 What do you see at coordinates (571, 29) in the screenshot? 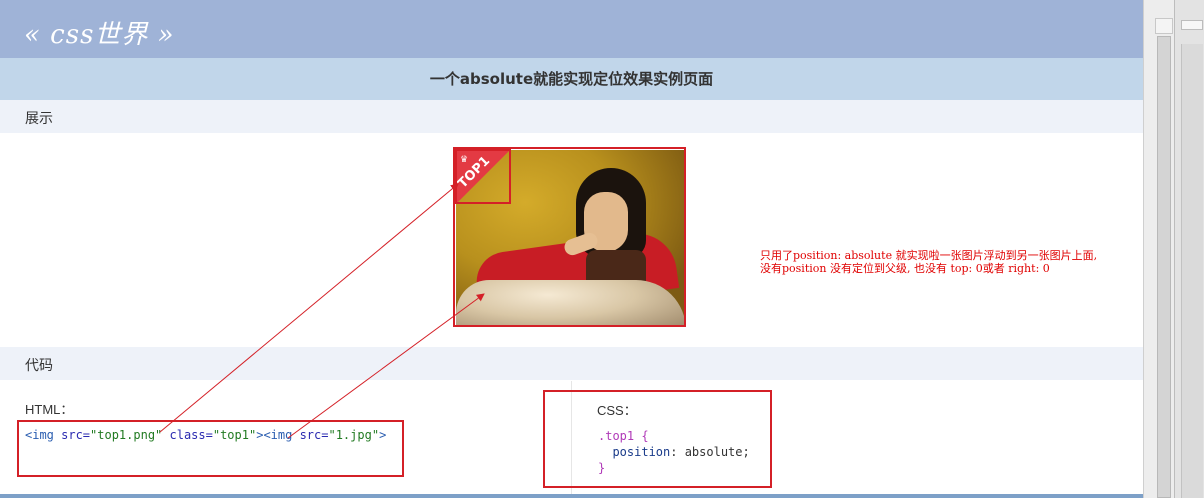
I see `header-bar: « css世界 »` at bounding box center [571, 29].